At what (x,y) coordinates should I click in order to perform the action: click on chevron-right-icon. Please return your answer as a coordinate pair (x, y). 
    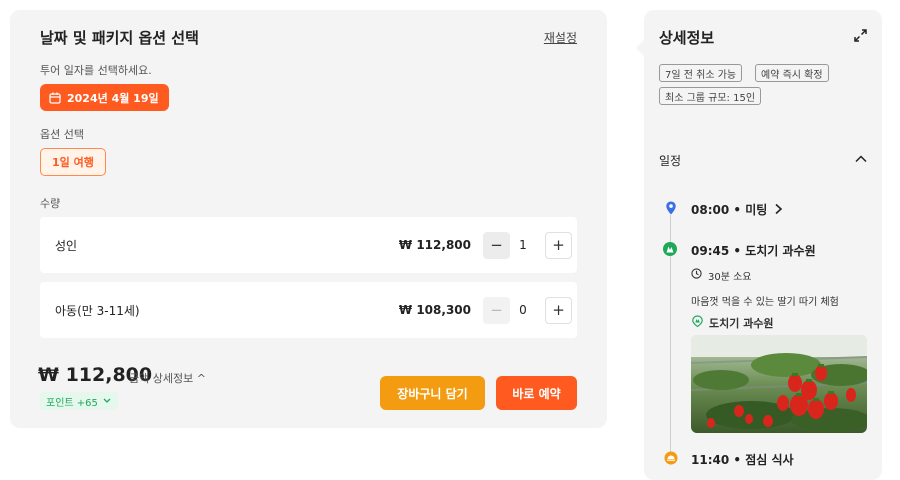
    Looking at the image, I should click on (778, 209).